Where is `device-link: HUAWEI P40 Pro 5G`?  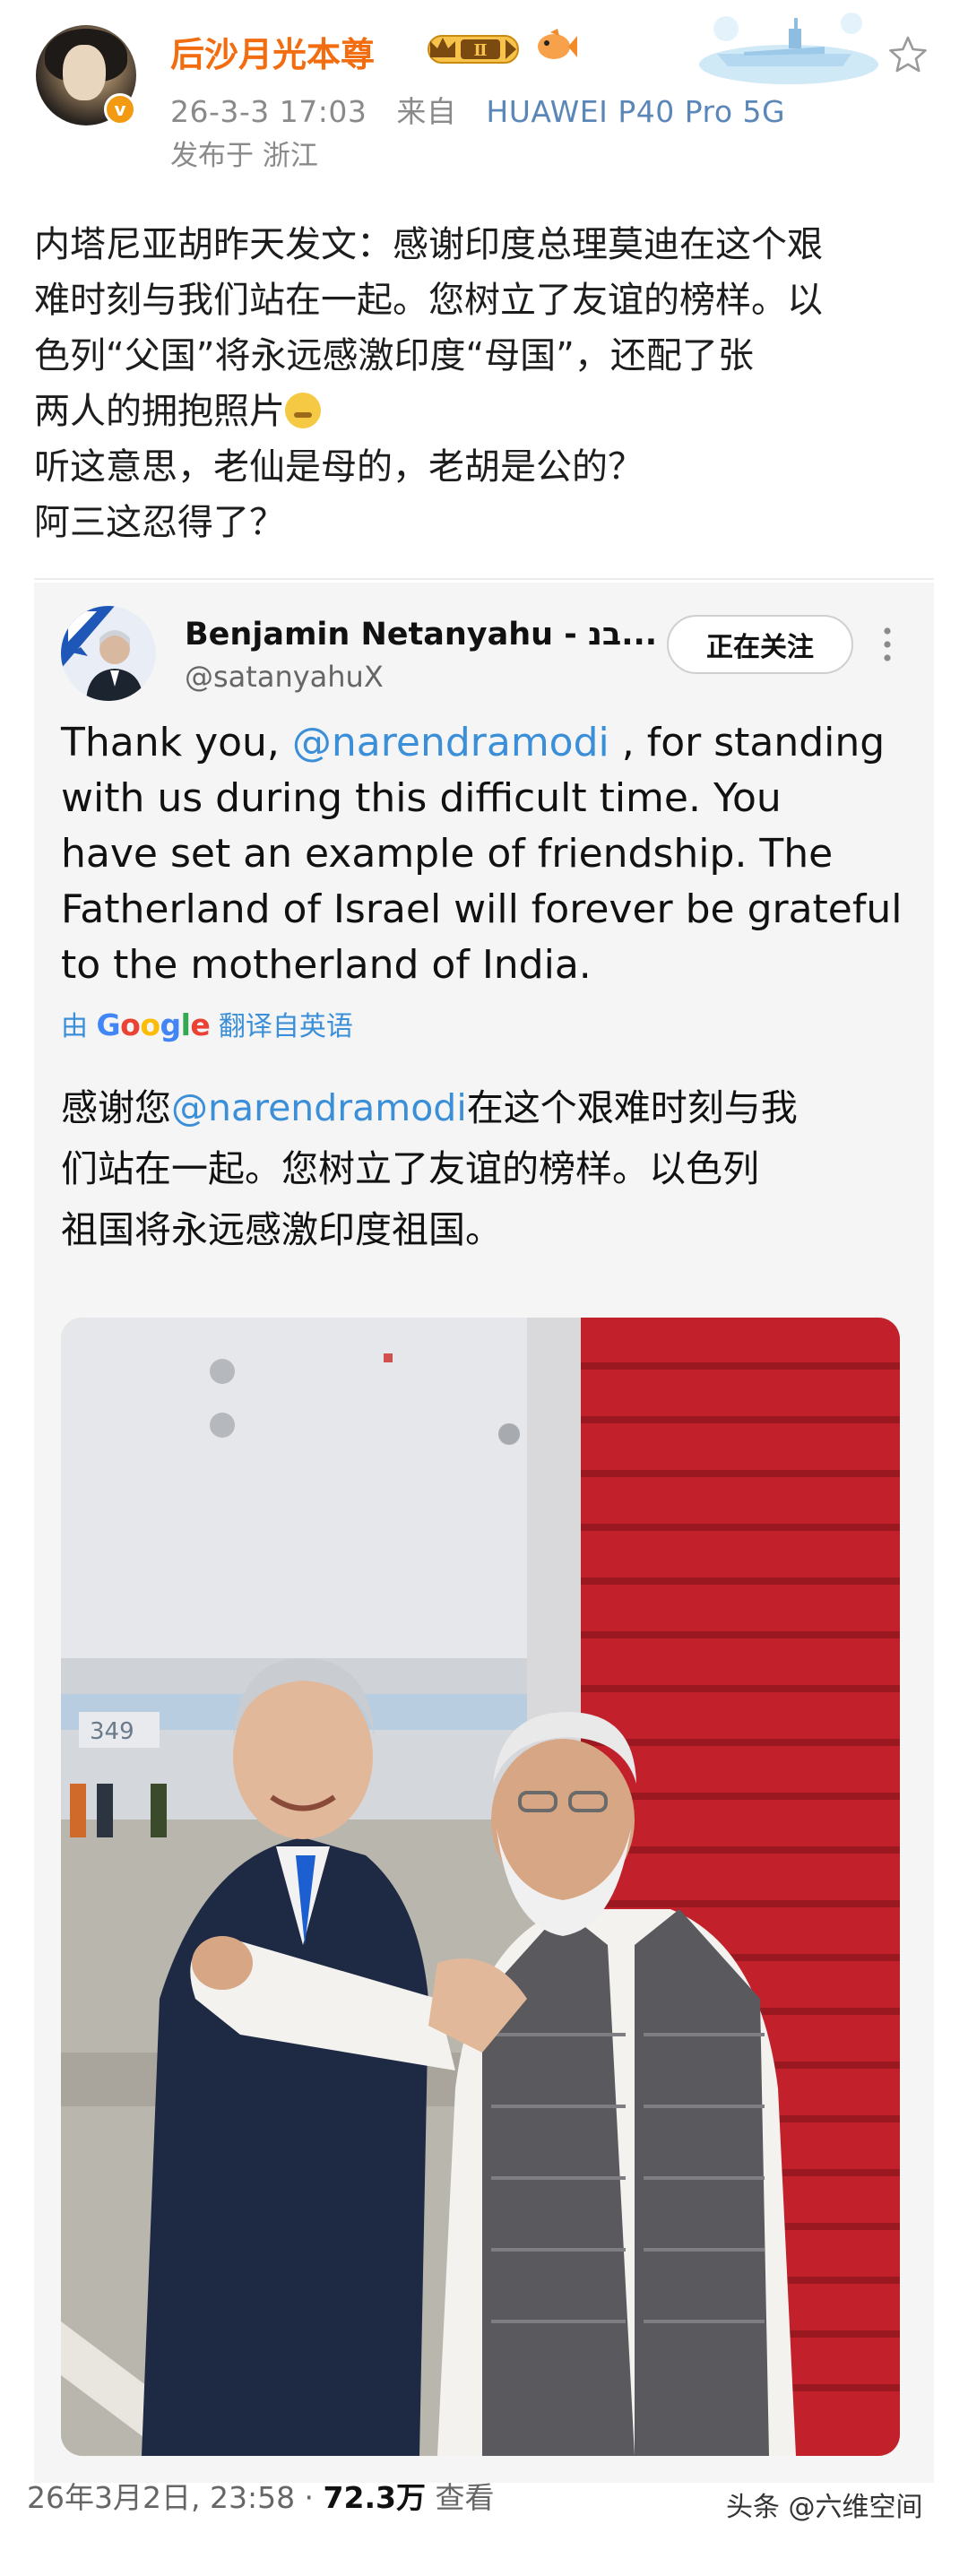
device-link: HUAWEI P40 Pro 5G is located at coordinates (635, 111).